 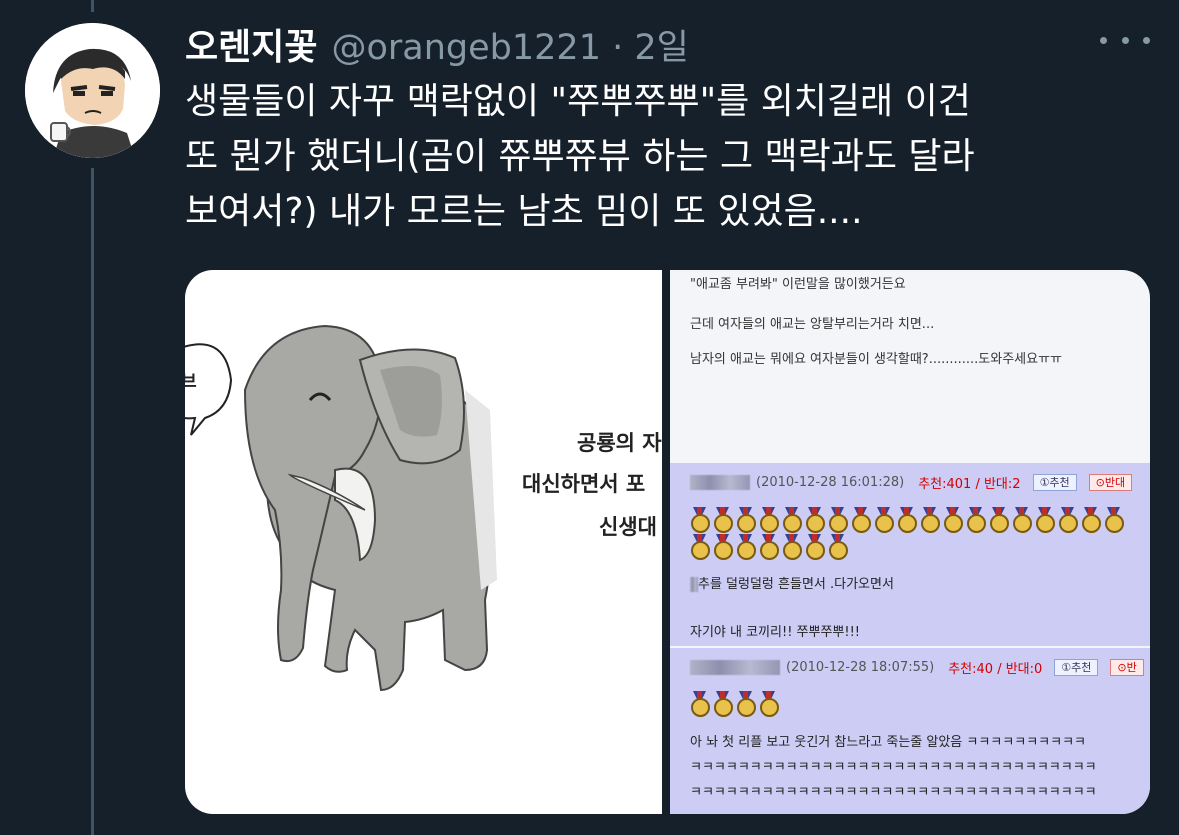 What do you see at coordinates (1127, 667) in the screenshot?
I see `downvote-button: ⊙반` at bounding box center [1127, 667].